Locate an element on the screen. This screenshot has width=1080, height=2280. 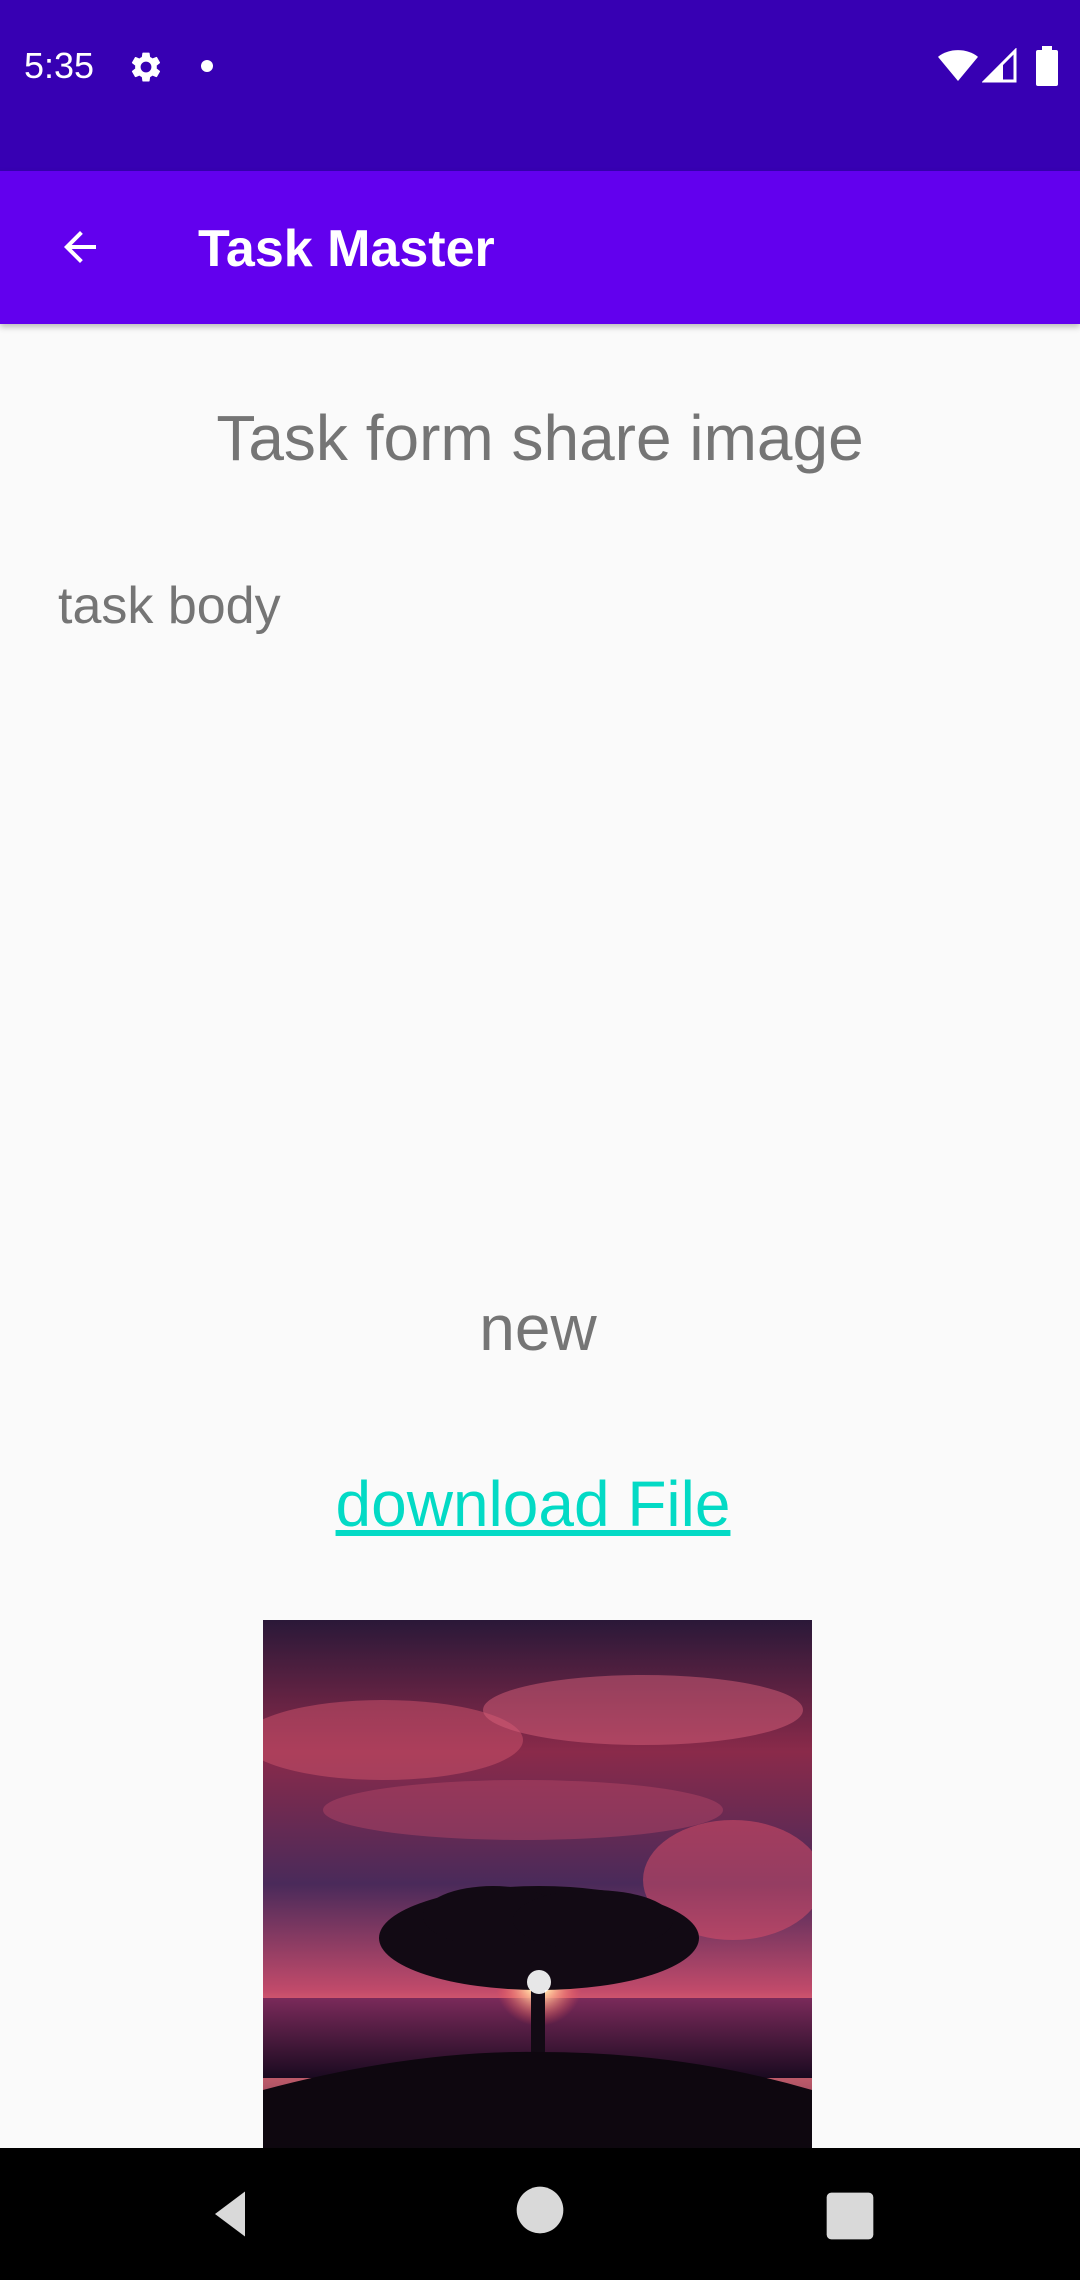
status-bar: 5:35 is located at coordinates (540, 85).